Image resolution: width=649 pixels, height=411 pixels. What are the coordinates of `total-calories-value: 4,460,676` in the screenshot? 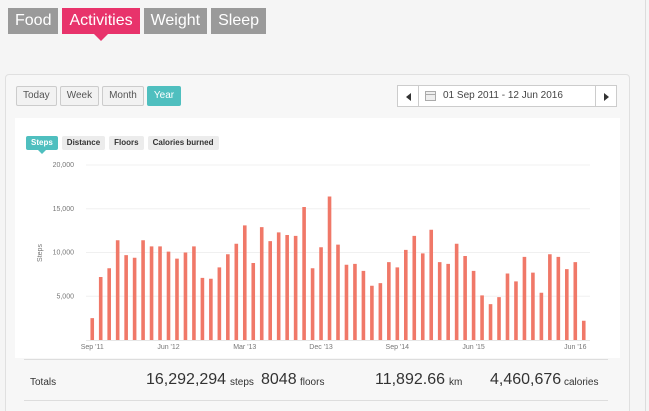 It's located at (526, 379).